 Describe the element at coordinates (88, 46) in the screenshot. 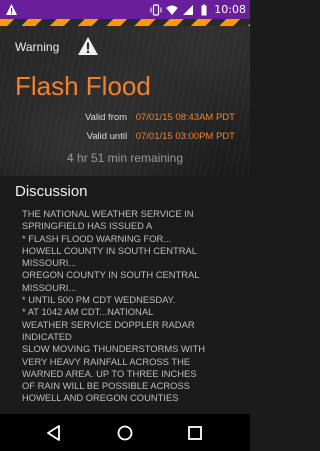

I see `warning-triangle-icon` at that location.